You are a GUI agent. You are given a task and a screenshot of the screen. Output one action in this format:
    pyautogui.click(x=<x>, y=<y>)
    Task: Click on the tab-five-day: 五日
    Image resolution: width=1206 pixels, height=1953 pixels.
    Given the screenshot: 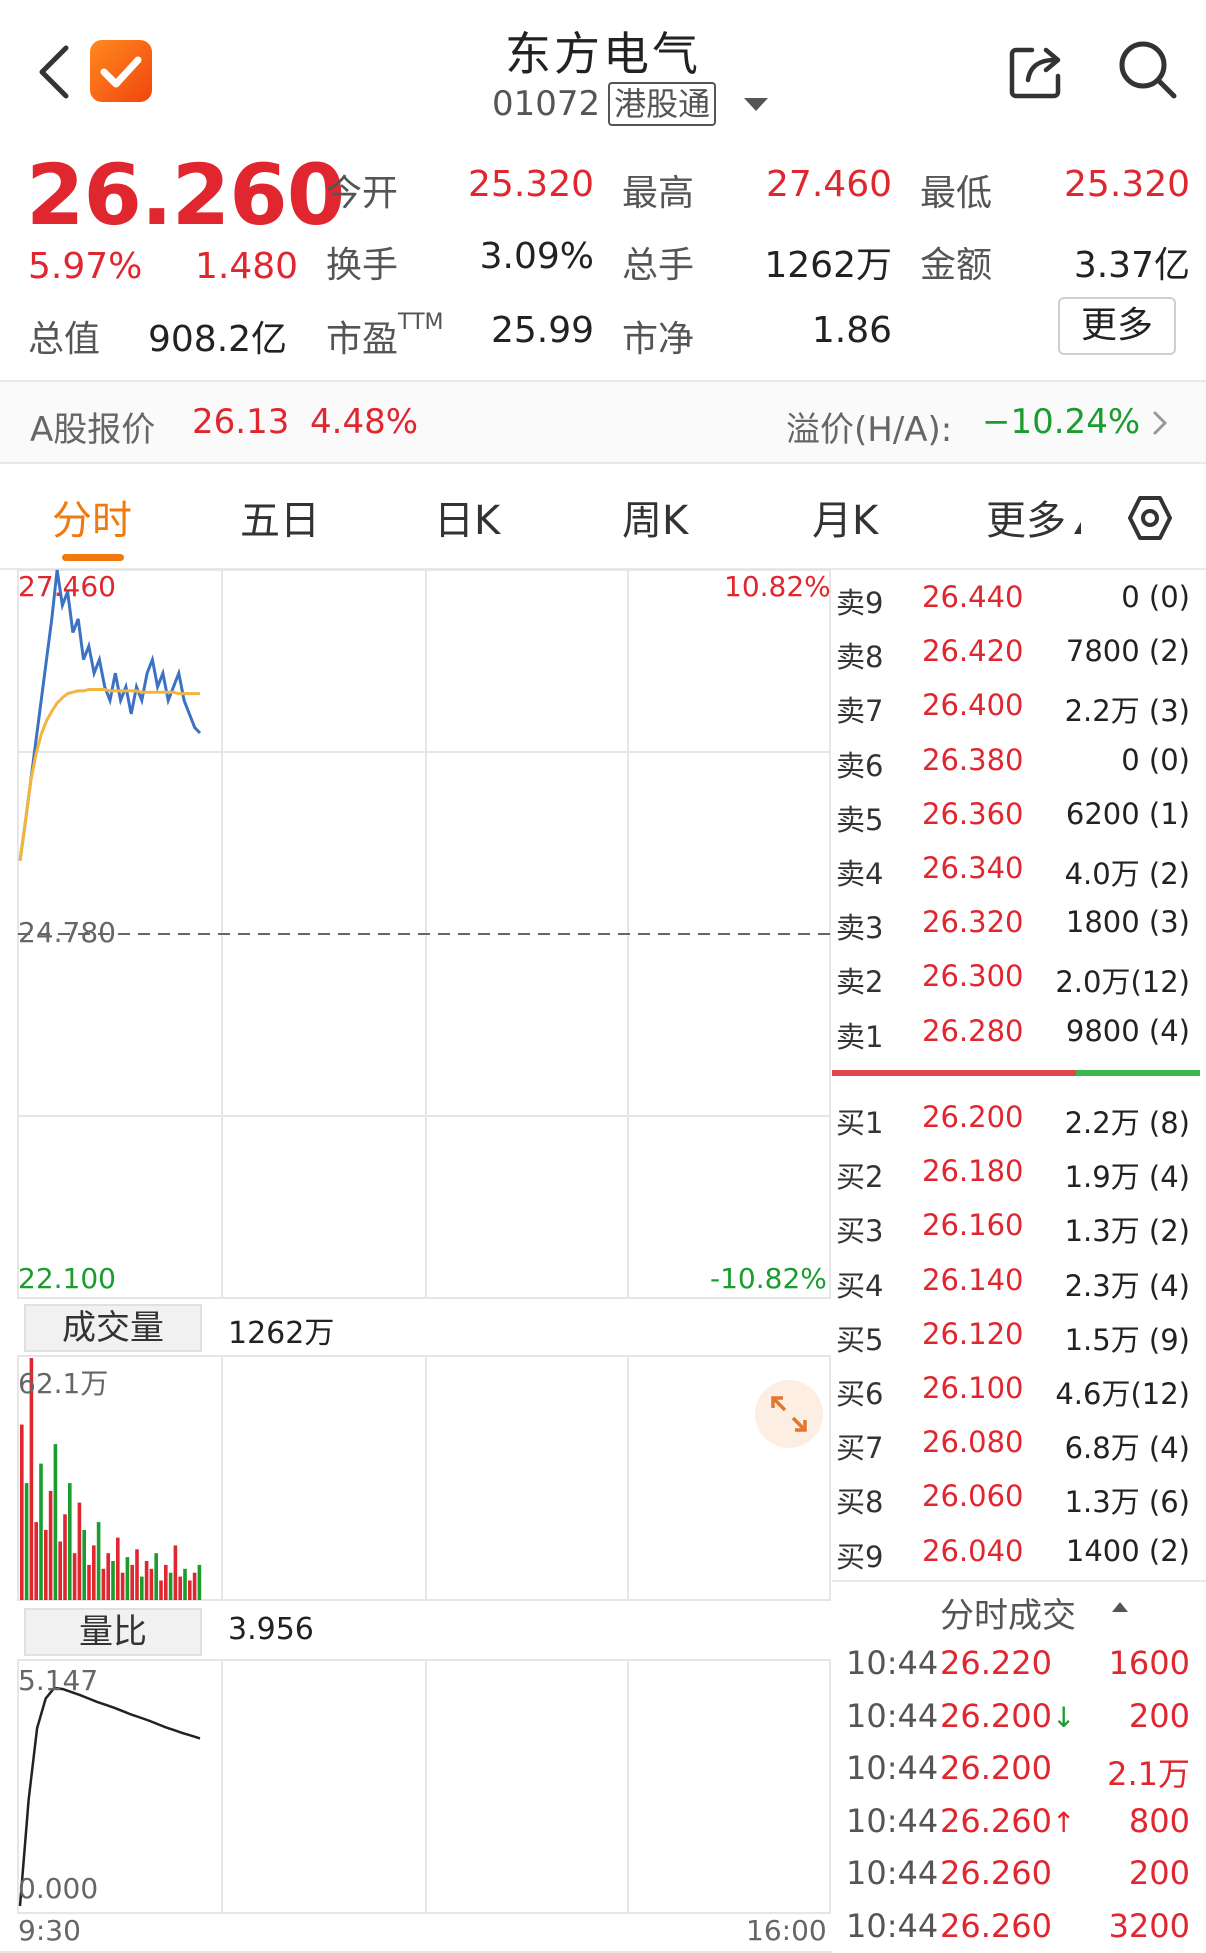 What is the action you would take?
    pyautogui.click(x=280, y=517)
    